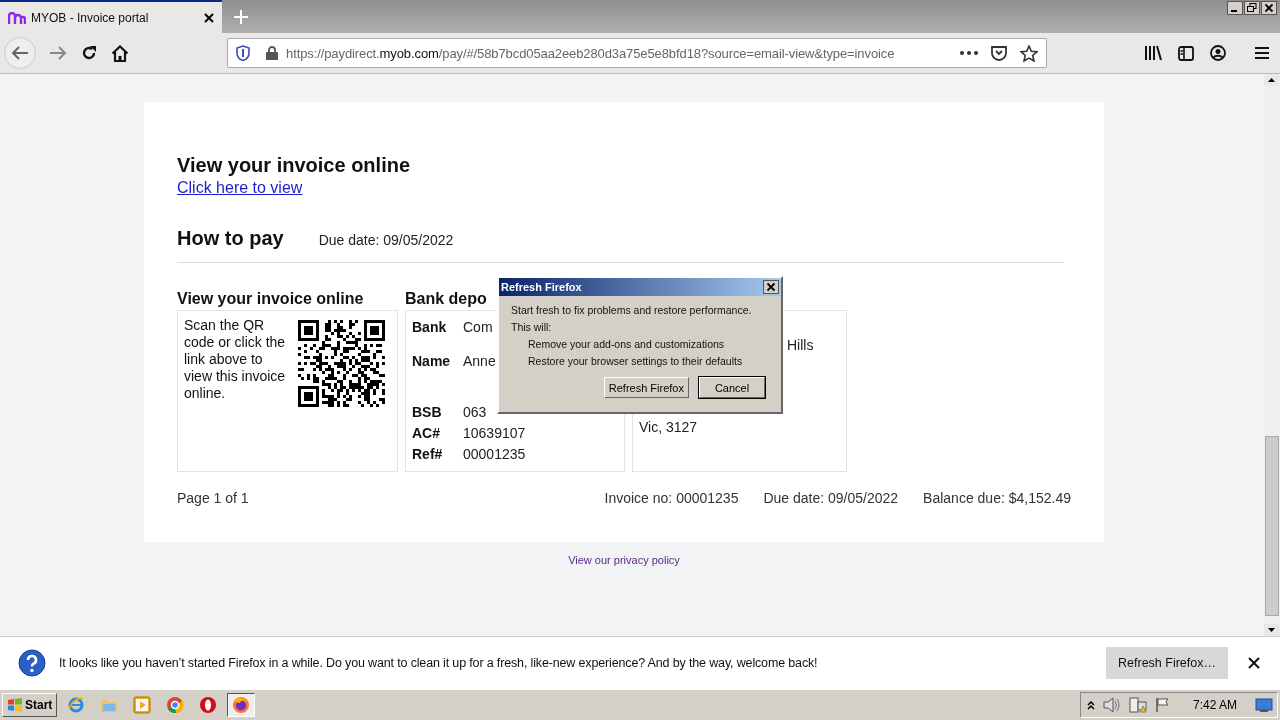 The height and width of the screenshot is (720, 1280). I want to click on field-value: Anne, so click(479, 360).